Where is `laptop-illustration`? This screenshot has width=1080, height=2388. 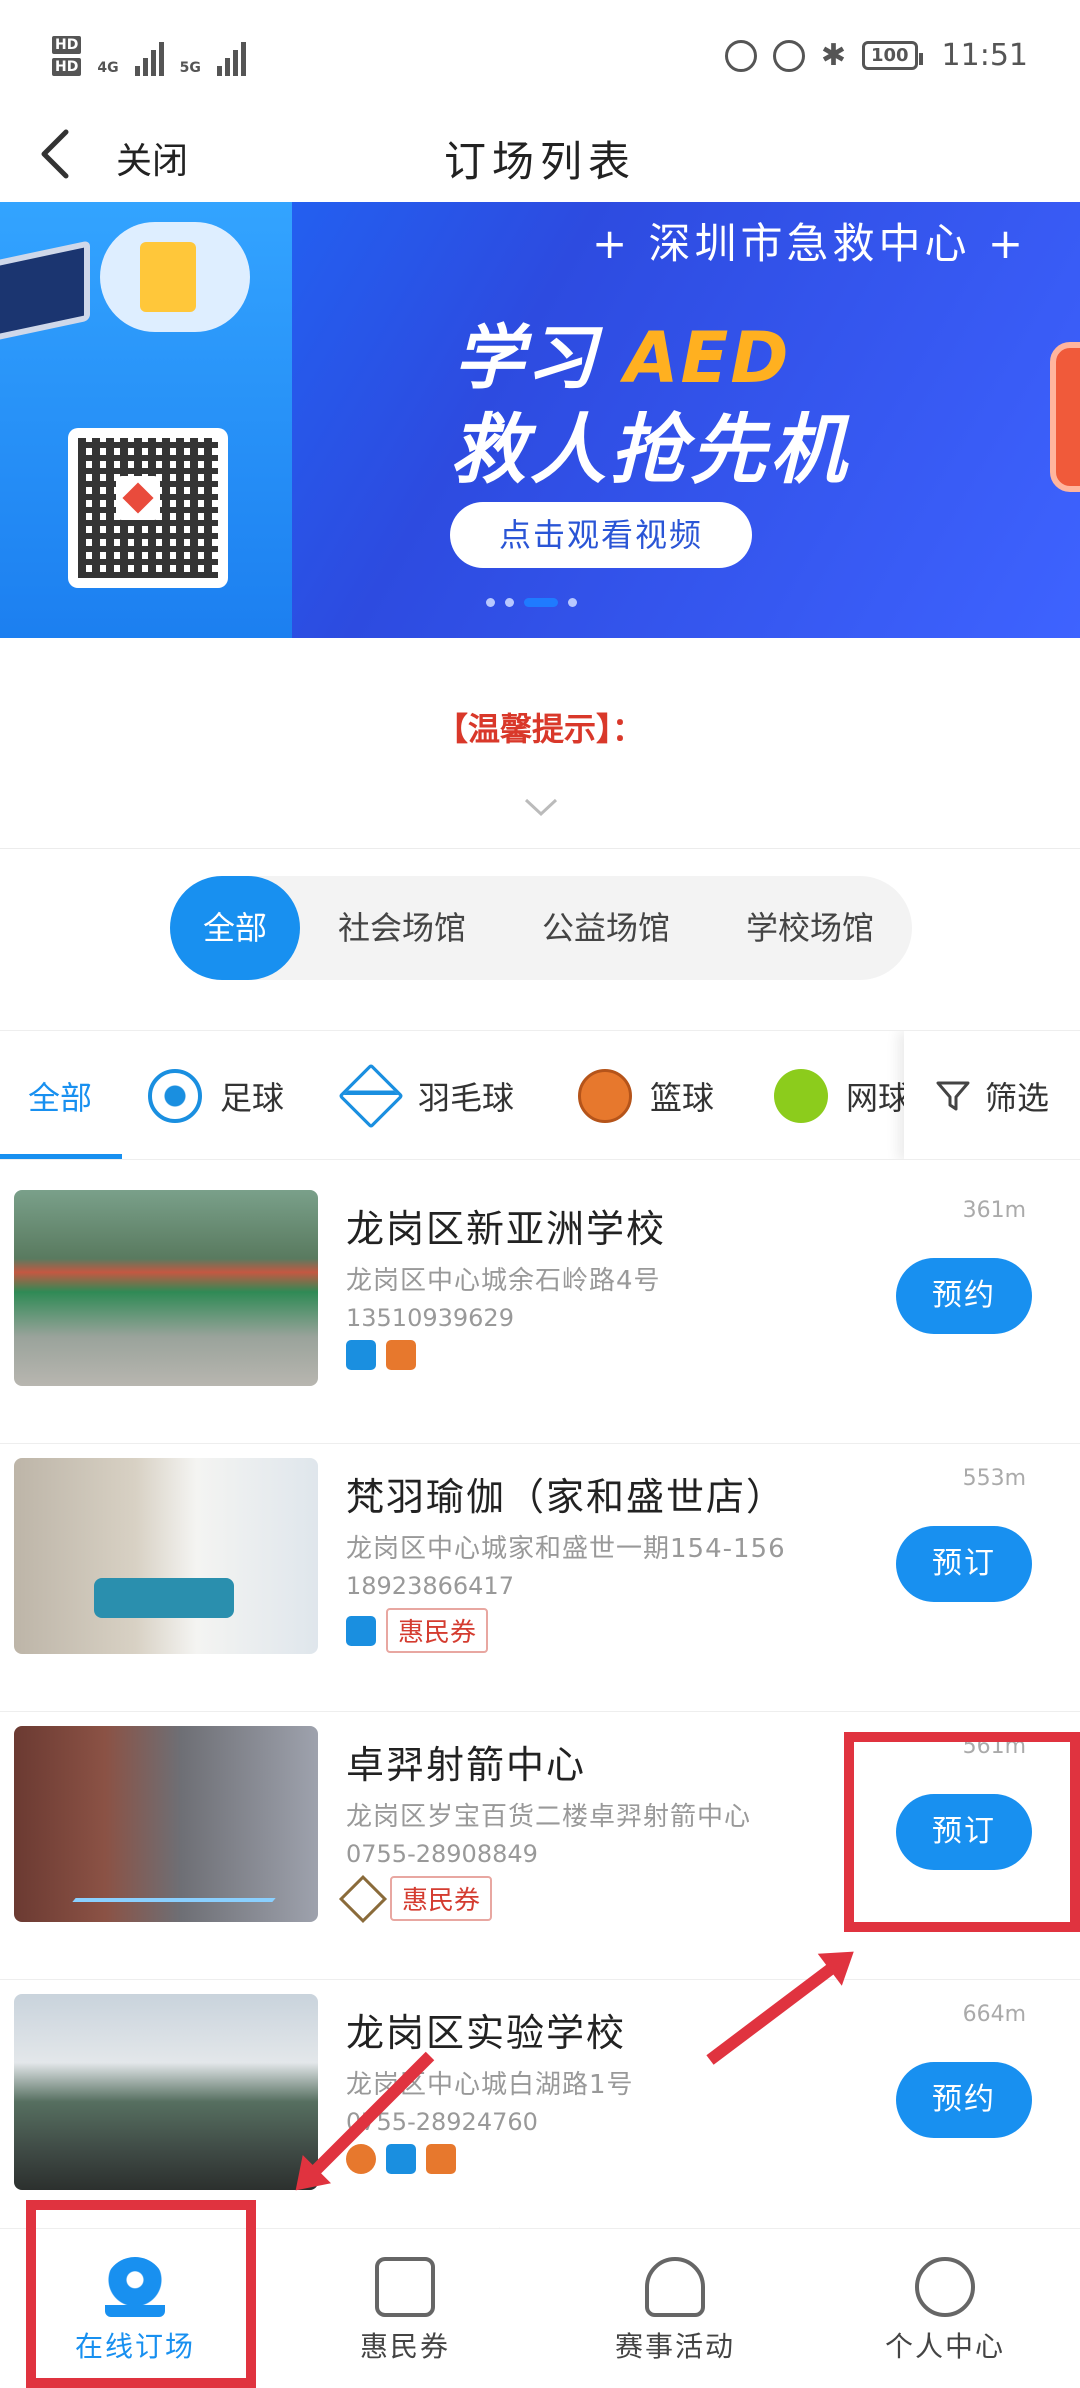
laptop-illustration is located at coordinates (45, 292).